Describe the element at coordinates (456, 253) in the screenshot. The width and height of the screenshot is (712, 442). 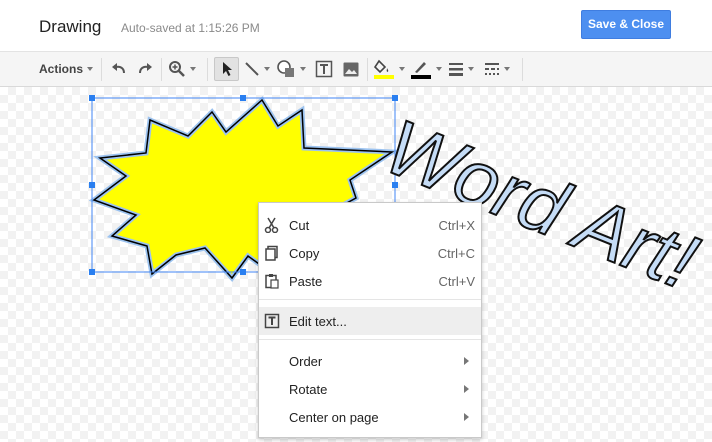
I see `menu-item-shortcut: Ctrl+C` at that location.